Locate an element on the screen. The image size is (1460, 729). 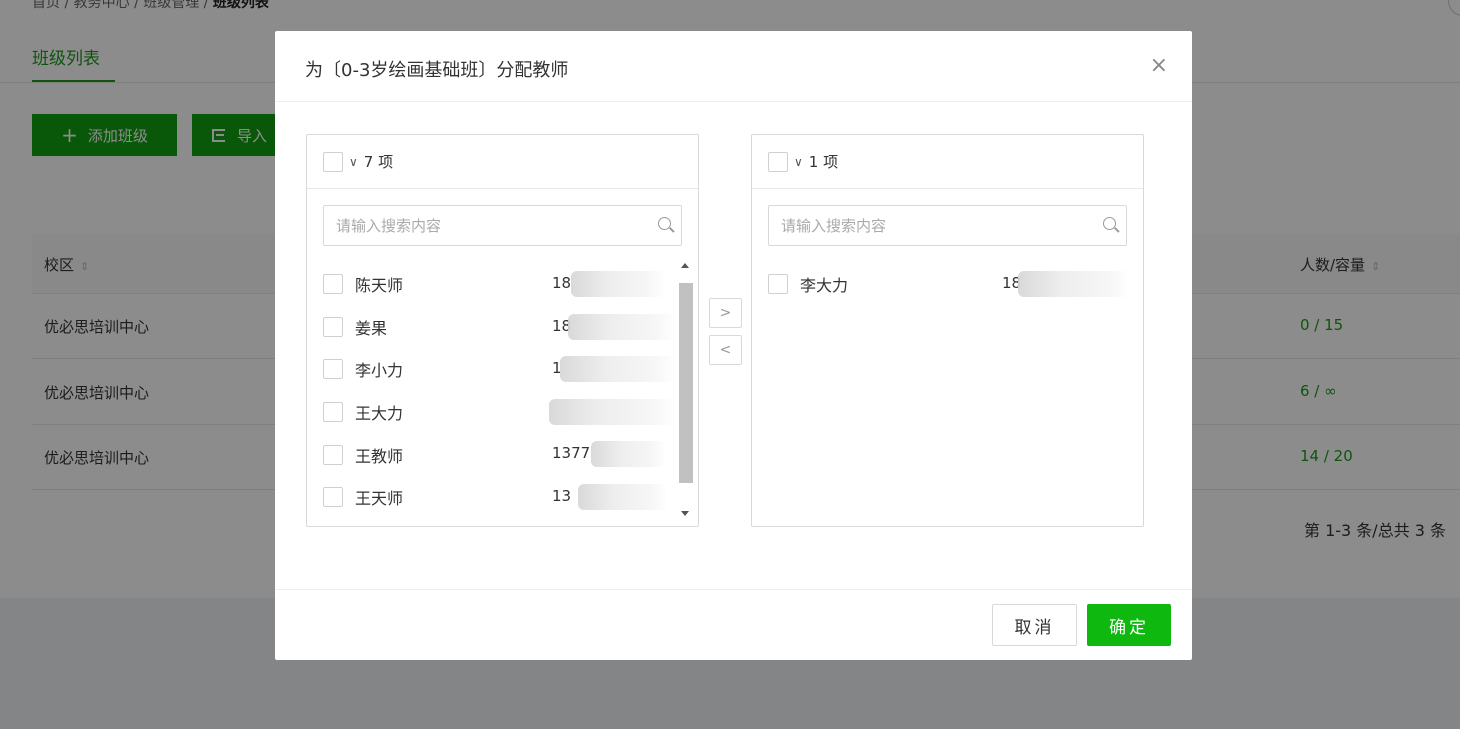
move-left-button: < is located at coordinates (725, 350).